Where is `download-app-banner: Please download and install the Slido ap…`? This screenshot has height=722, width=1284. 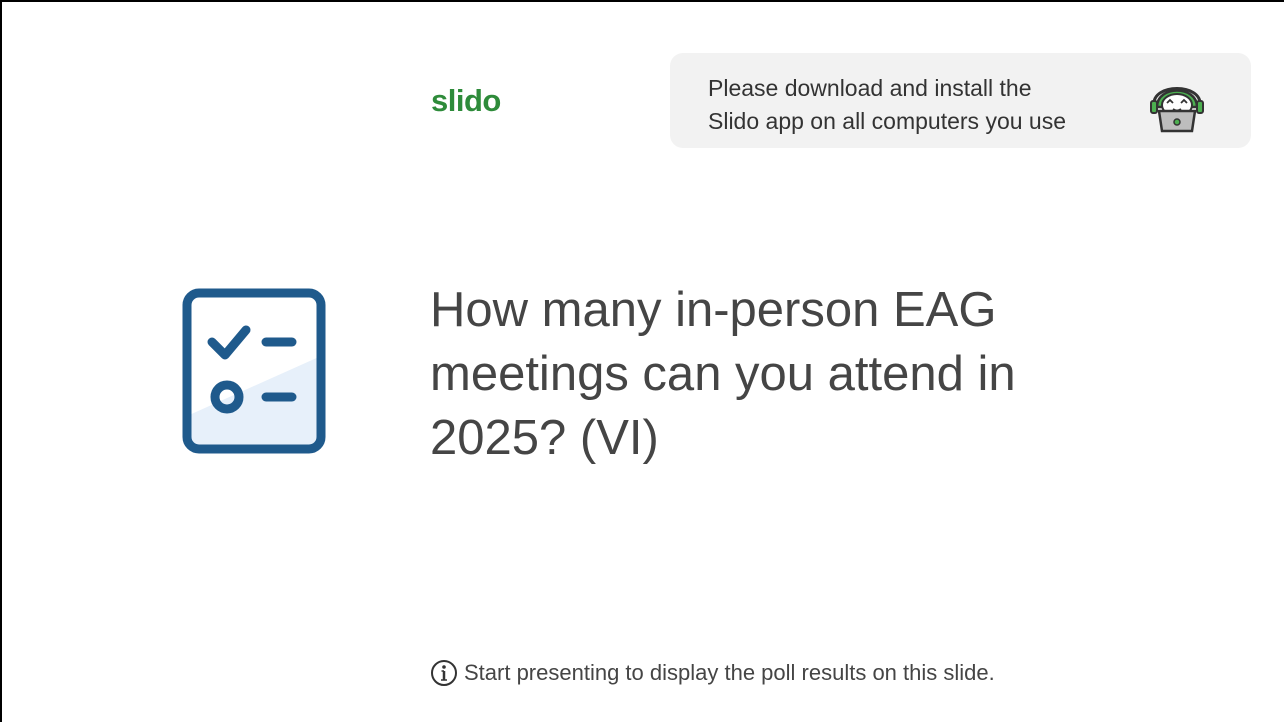 download-app-banner: Please download and install the Slido ap… is located at coordinates (960, 100).